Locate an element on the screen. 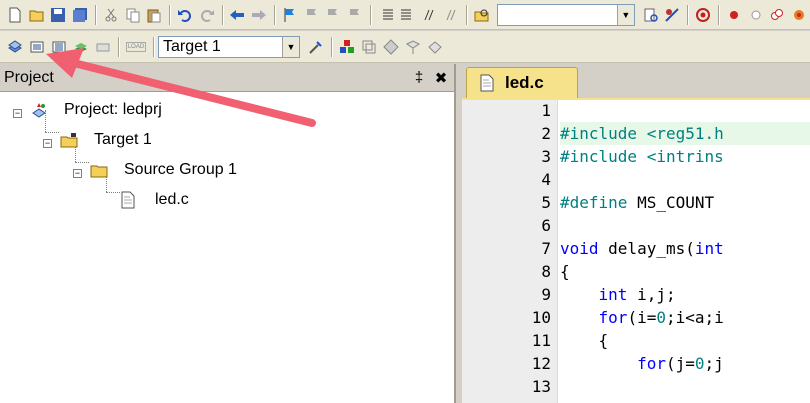 Image resolution: width=810 pixels, height=403 pixels. annotation-arrow-shaft is located at coordinates (191, 92).